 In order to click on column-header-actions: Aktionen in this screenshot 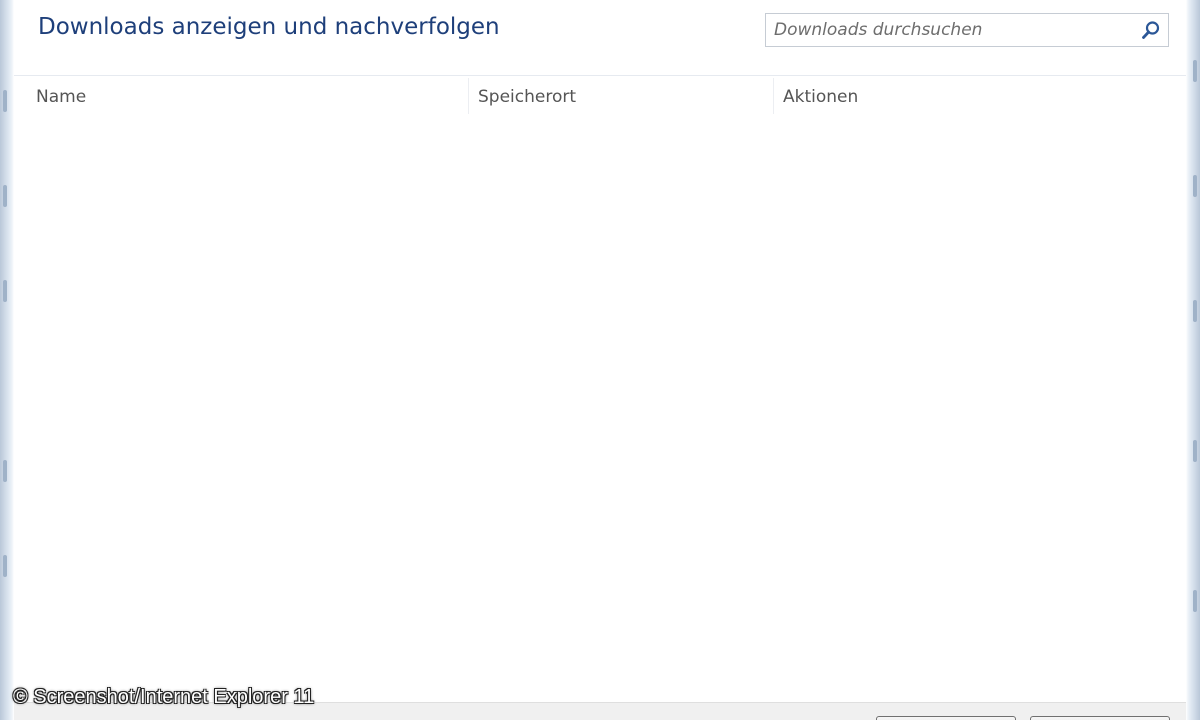, I will do `click(820, 97)`.